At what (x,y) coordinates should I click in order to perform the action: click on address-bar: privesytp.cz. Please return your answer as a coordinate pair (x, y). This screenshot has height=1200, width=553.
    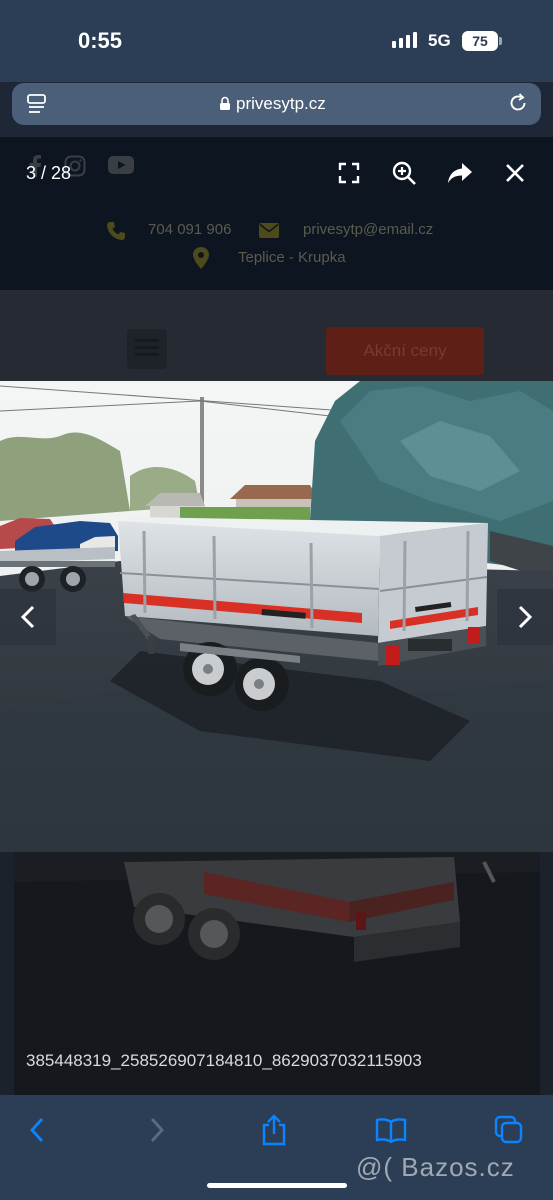
    Looking at the image, I should click on (276, 104).